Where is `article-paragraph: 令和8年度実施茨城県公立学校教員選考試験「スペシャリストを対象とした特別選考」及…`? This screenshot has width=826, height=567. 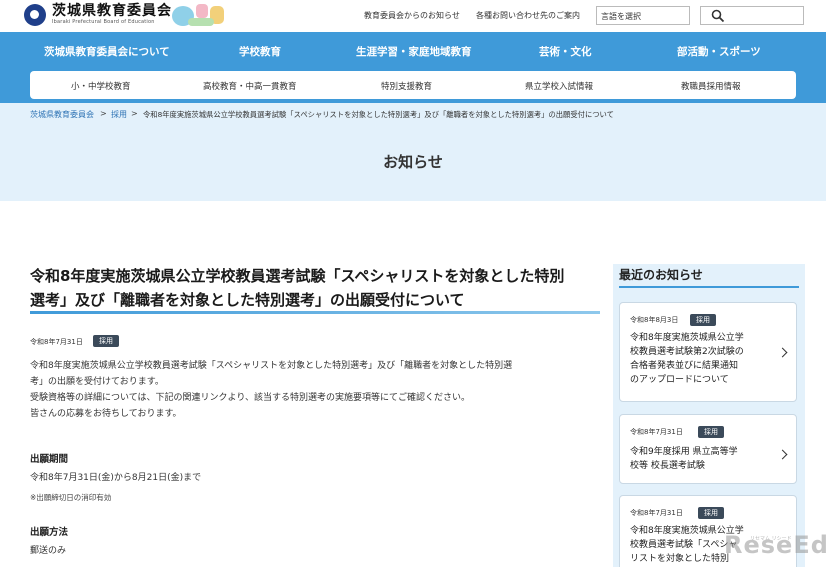
article-paragraph: 令和8年度実施茨城県公立学校教員選考試験「スペシャリストを対象とした特別選考」及… is located at coordinates (310, 390).